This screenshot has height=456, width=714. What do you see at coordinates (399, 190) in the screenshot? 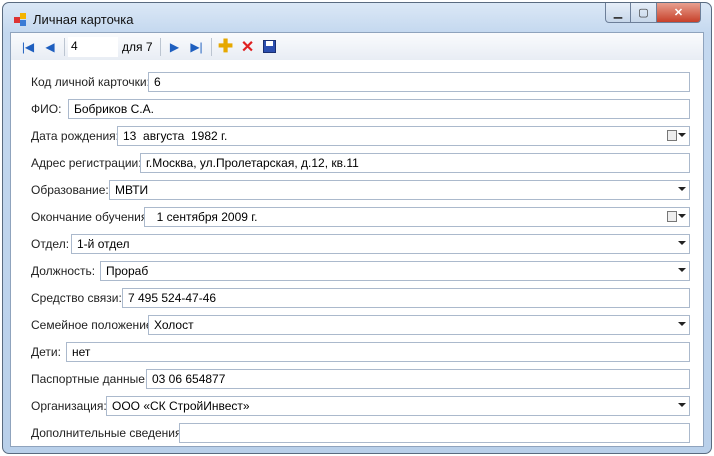
I see `combo-box: МВТИ` at bounding box center [399, 190].